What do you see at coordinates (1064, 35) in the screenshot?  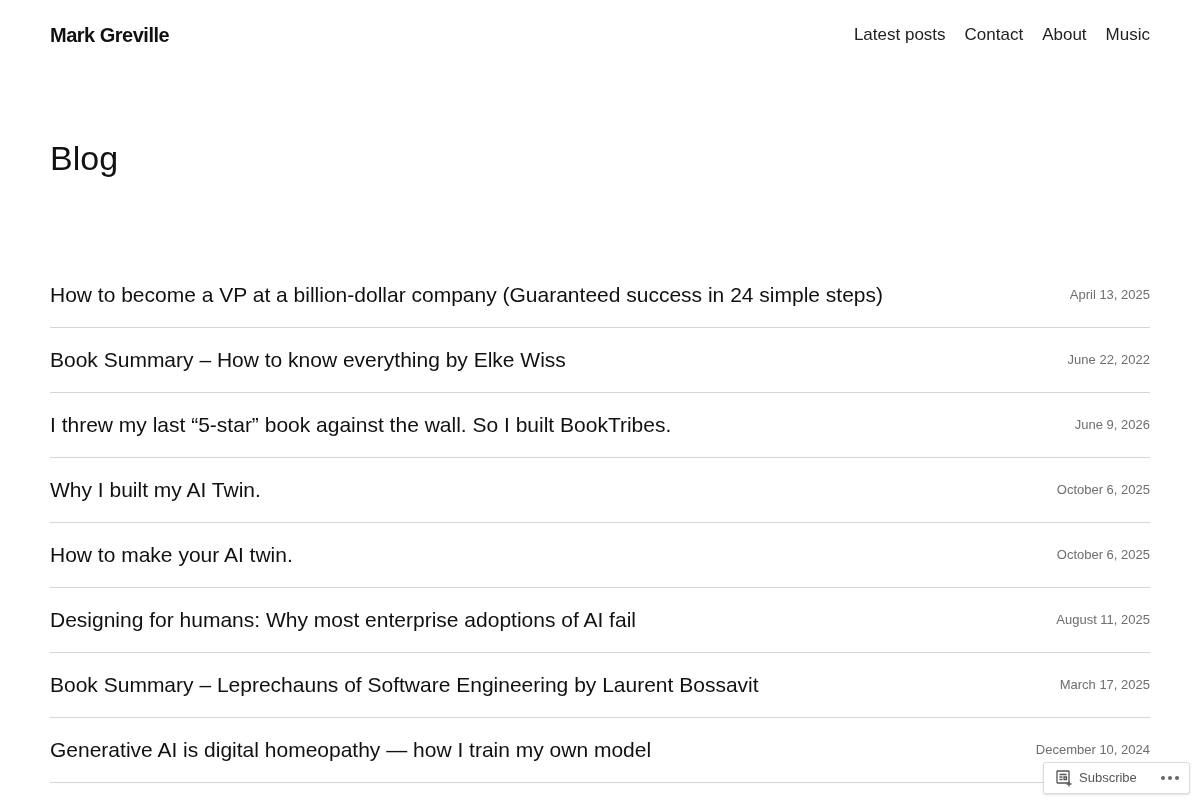 I see `nav-link: About` at bounding box center [1064, 35].